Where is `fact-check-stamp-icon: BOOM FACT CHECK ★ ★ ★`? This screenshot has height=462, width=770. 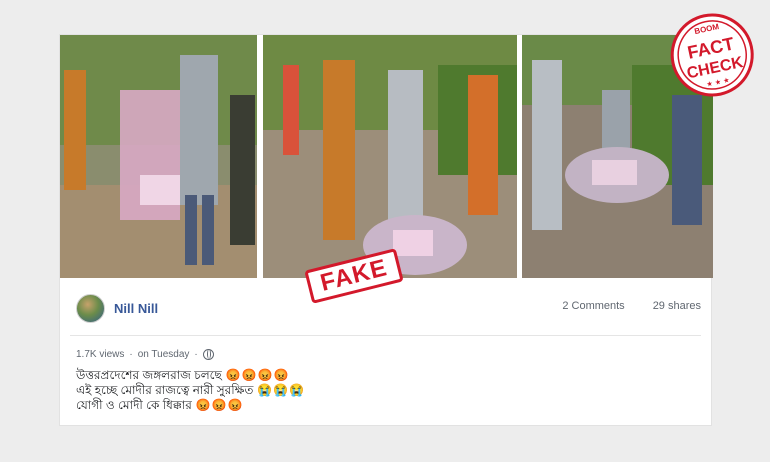
fact-check-stamp-icon: BOOM FACT CHECK ★ ★ ★ is located at coordinates (712, 55).